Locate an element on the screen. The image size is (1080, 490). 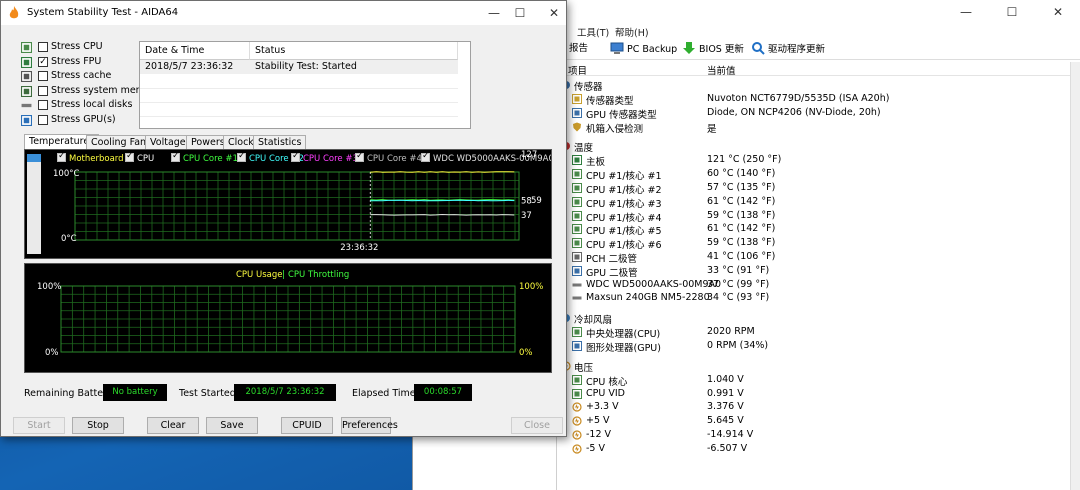
sensor-value: 121 °C (250 °F) is located at coordinates (744, 159).